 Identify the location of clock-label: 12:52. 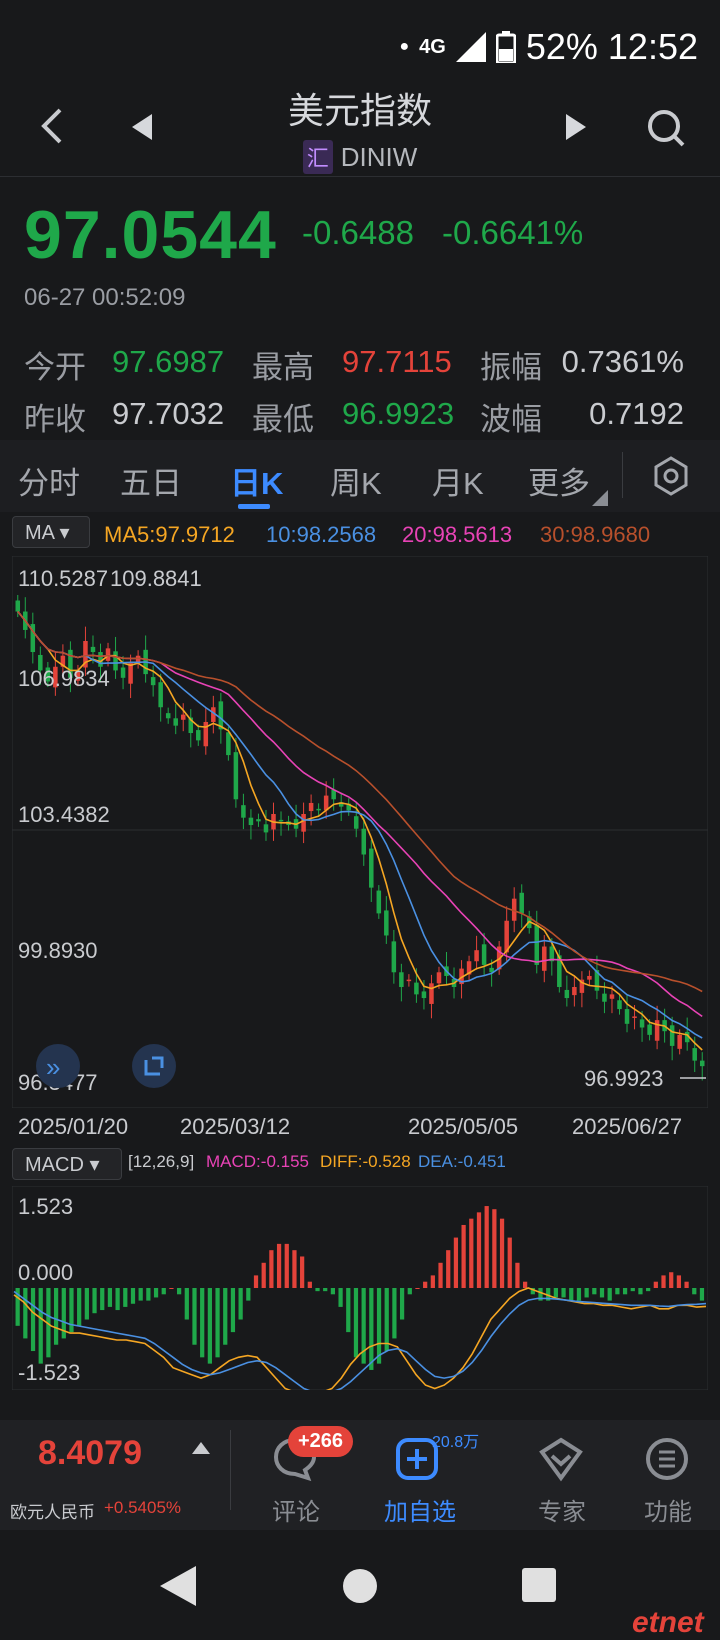
(652, 46).